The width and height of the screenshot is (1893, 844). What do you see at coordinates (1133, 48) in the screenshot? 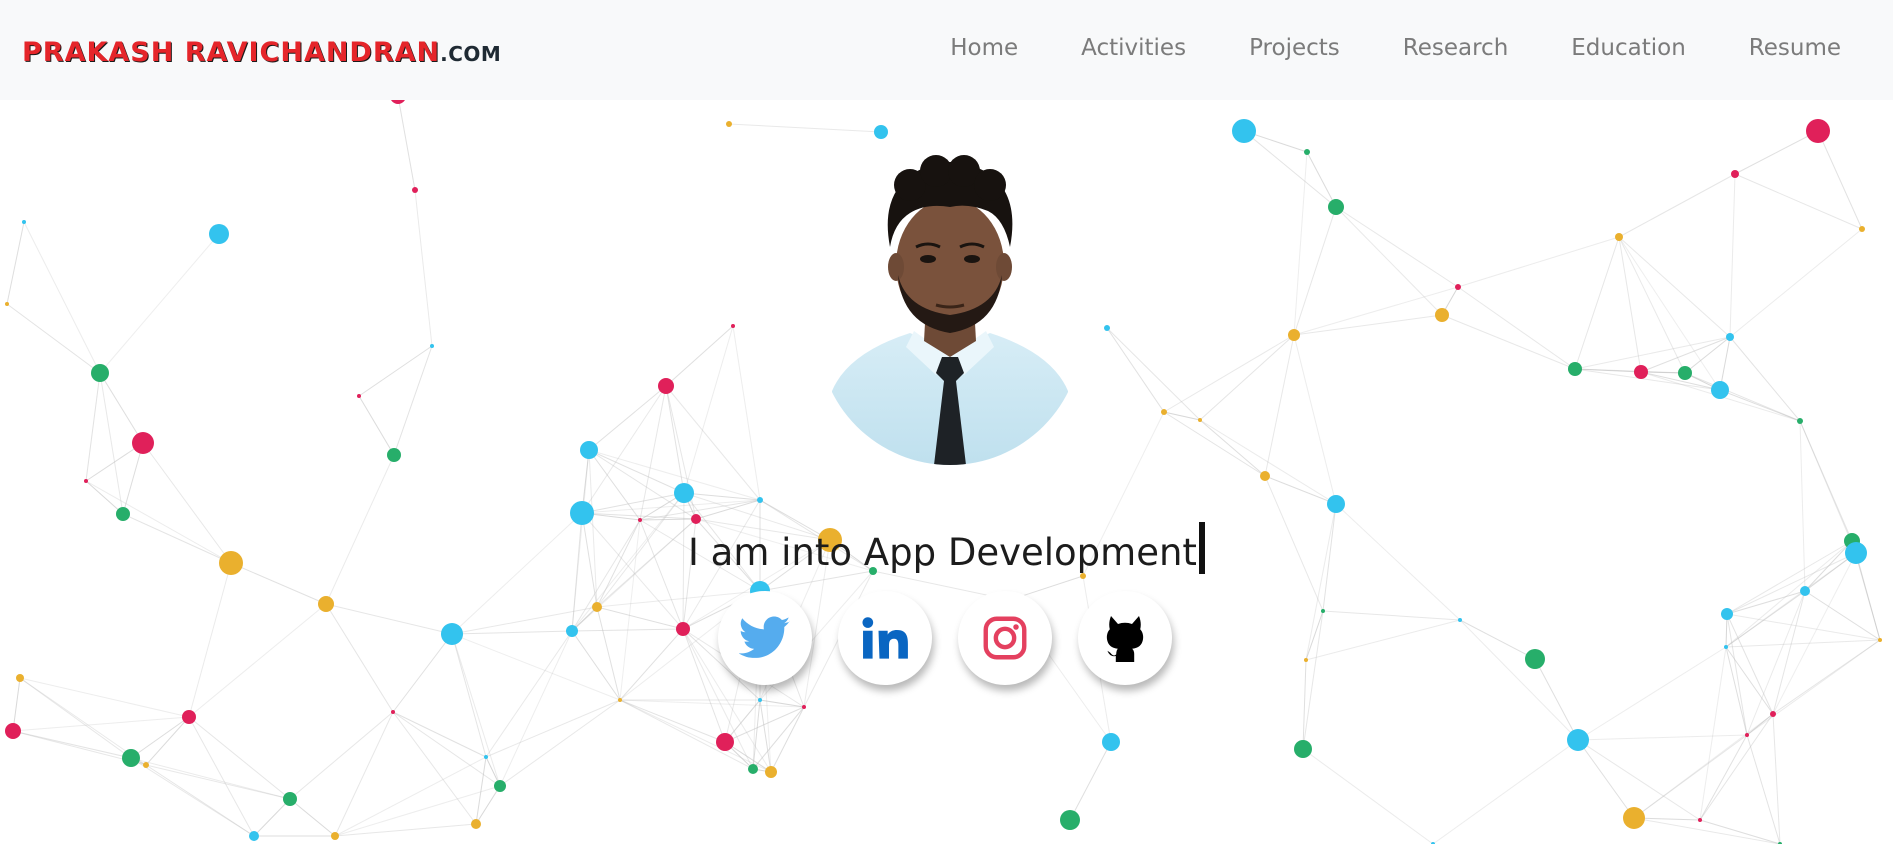
I see `nav-activities: Activities` at bounding box center [1133, 48].